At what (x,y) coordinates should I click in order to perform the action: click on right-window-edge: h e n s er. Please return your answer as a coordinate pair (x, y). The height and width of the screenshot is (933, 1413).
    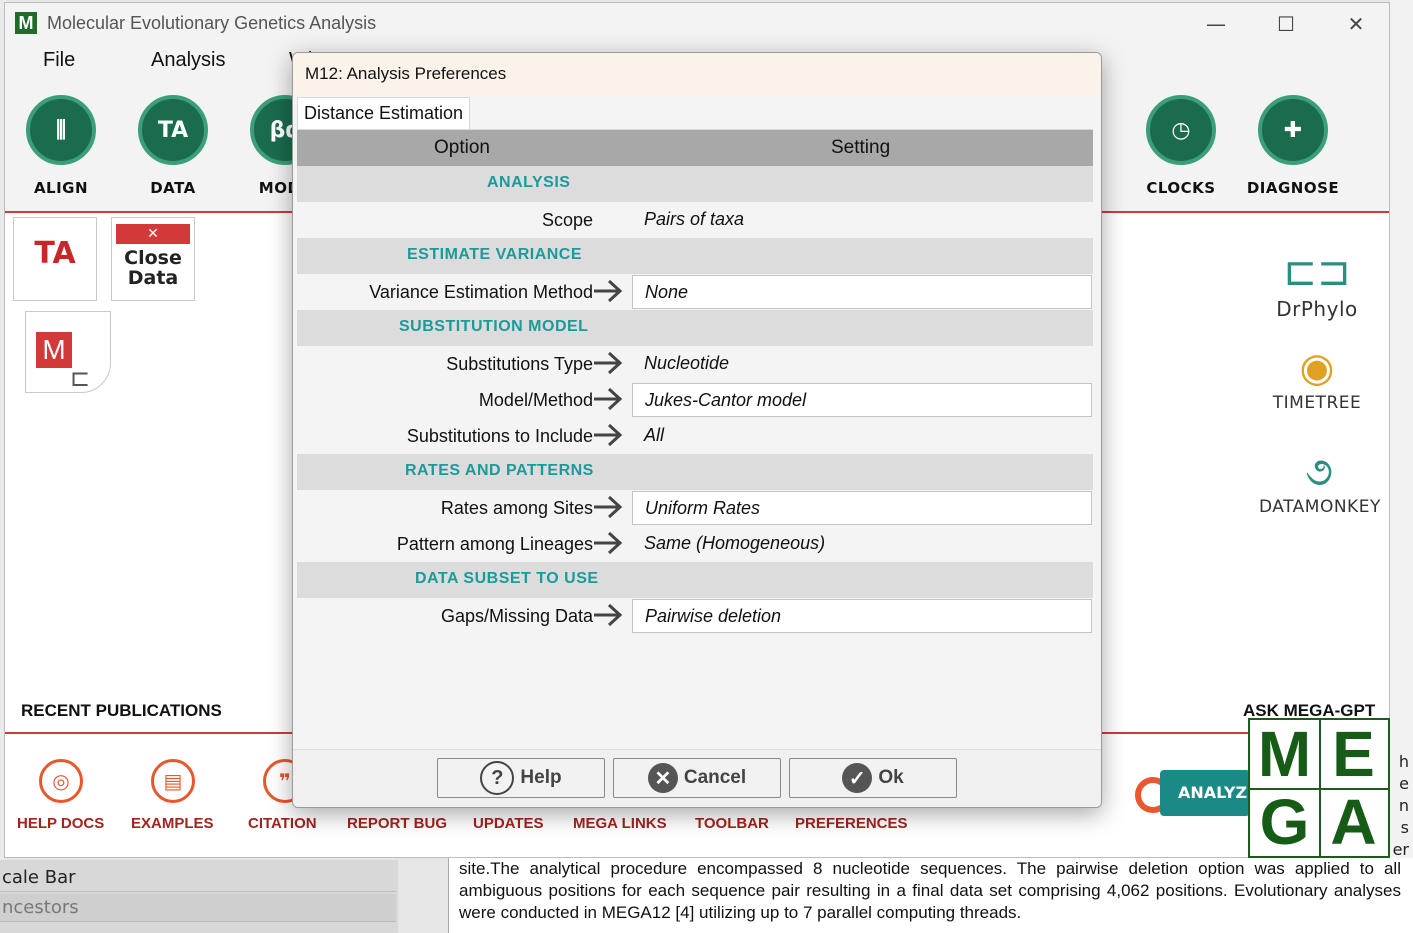
    Looking at the image, I should click on (1401, 466).